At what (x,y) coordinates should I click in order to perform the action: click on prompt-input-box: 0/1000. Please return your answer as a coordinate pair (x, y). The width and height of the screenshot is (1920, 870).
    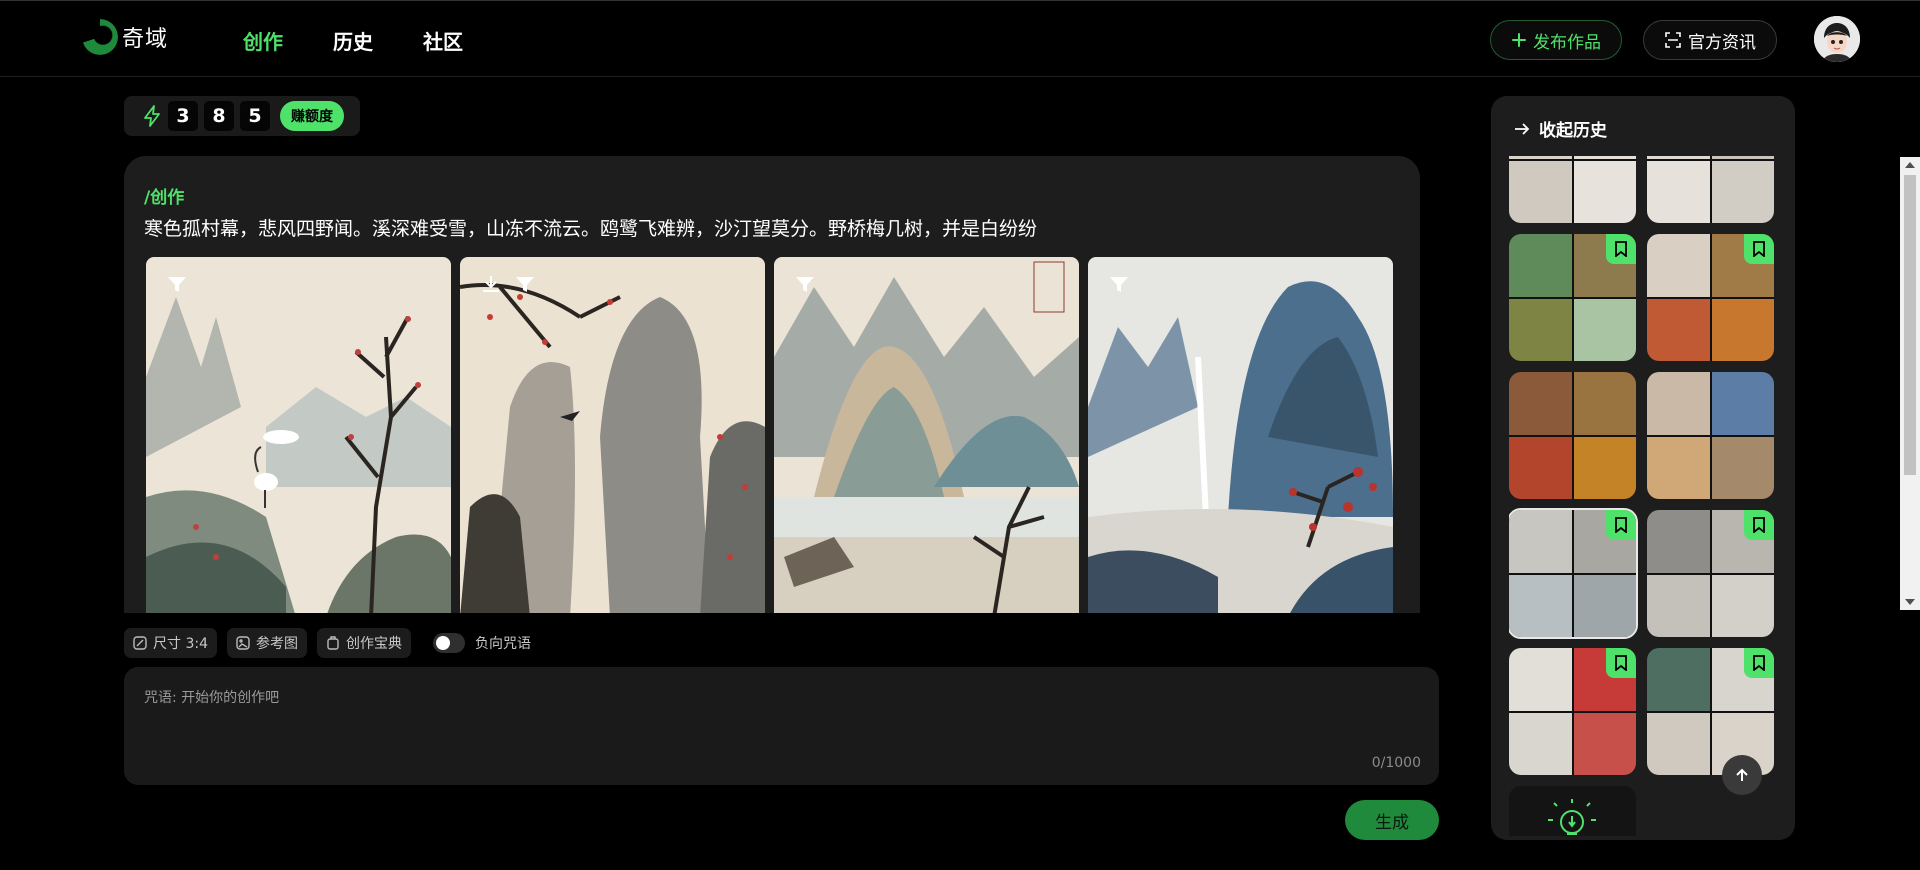
    Looking at the image, I should click on (781, 726).